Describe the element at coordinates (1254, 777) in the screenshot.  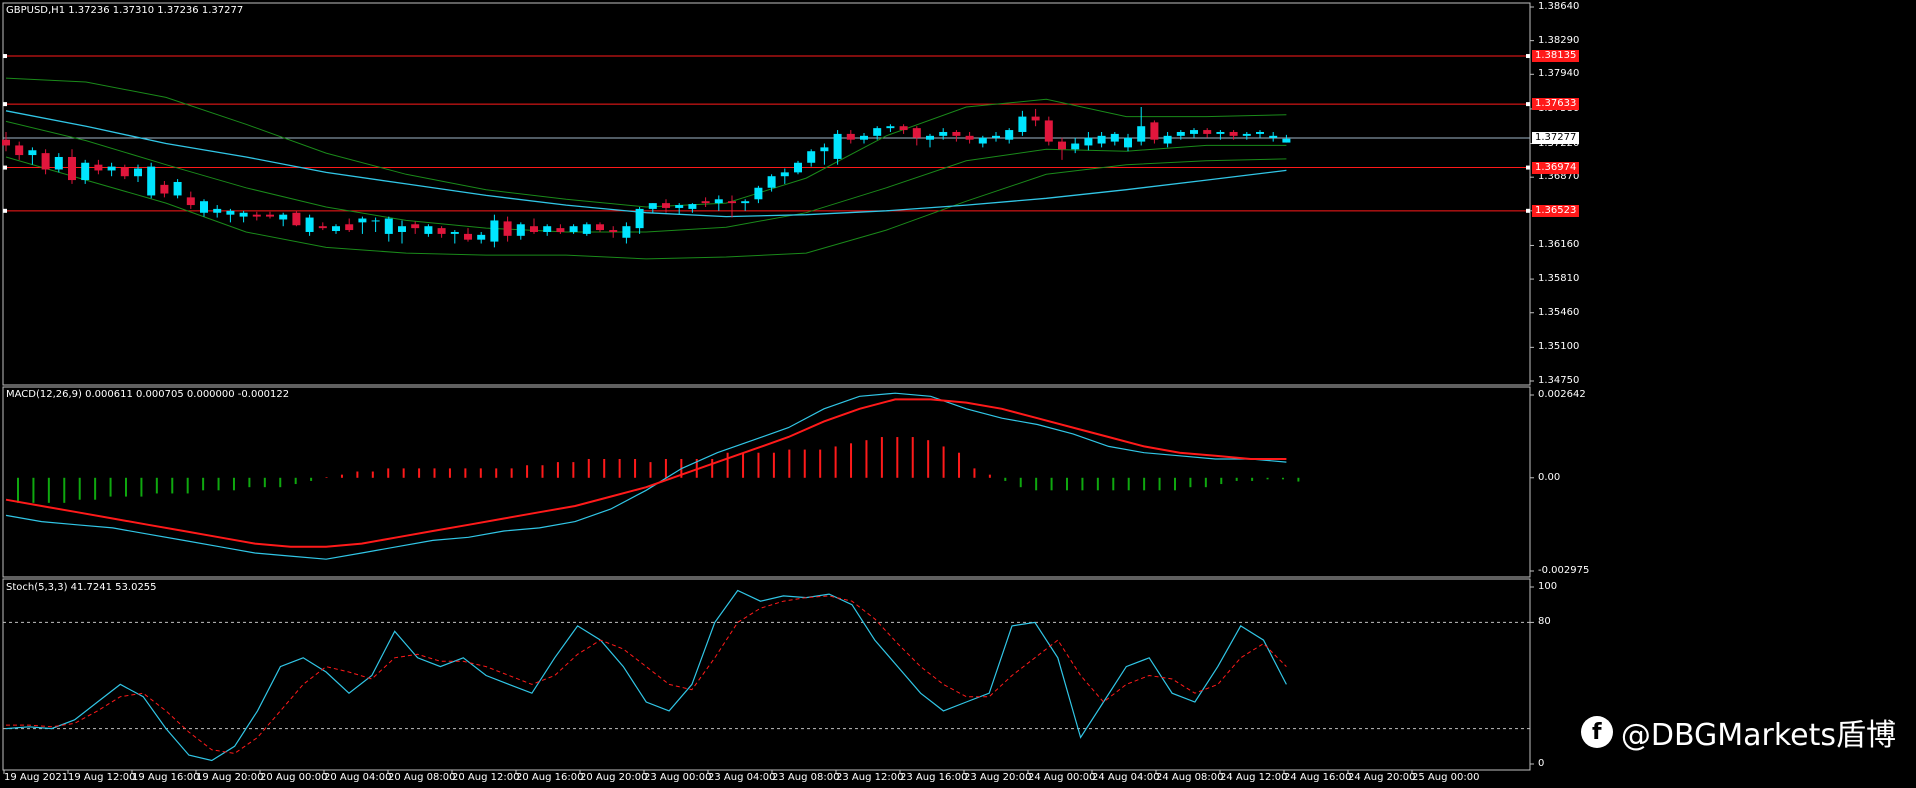
I see `time-tick-label: 24 Aug 12:00` at that location.